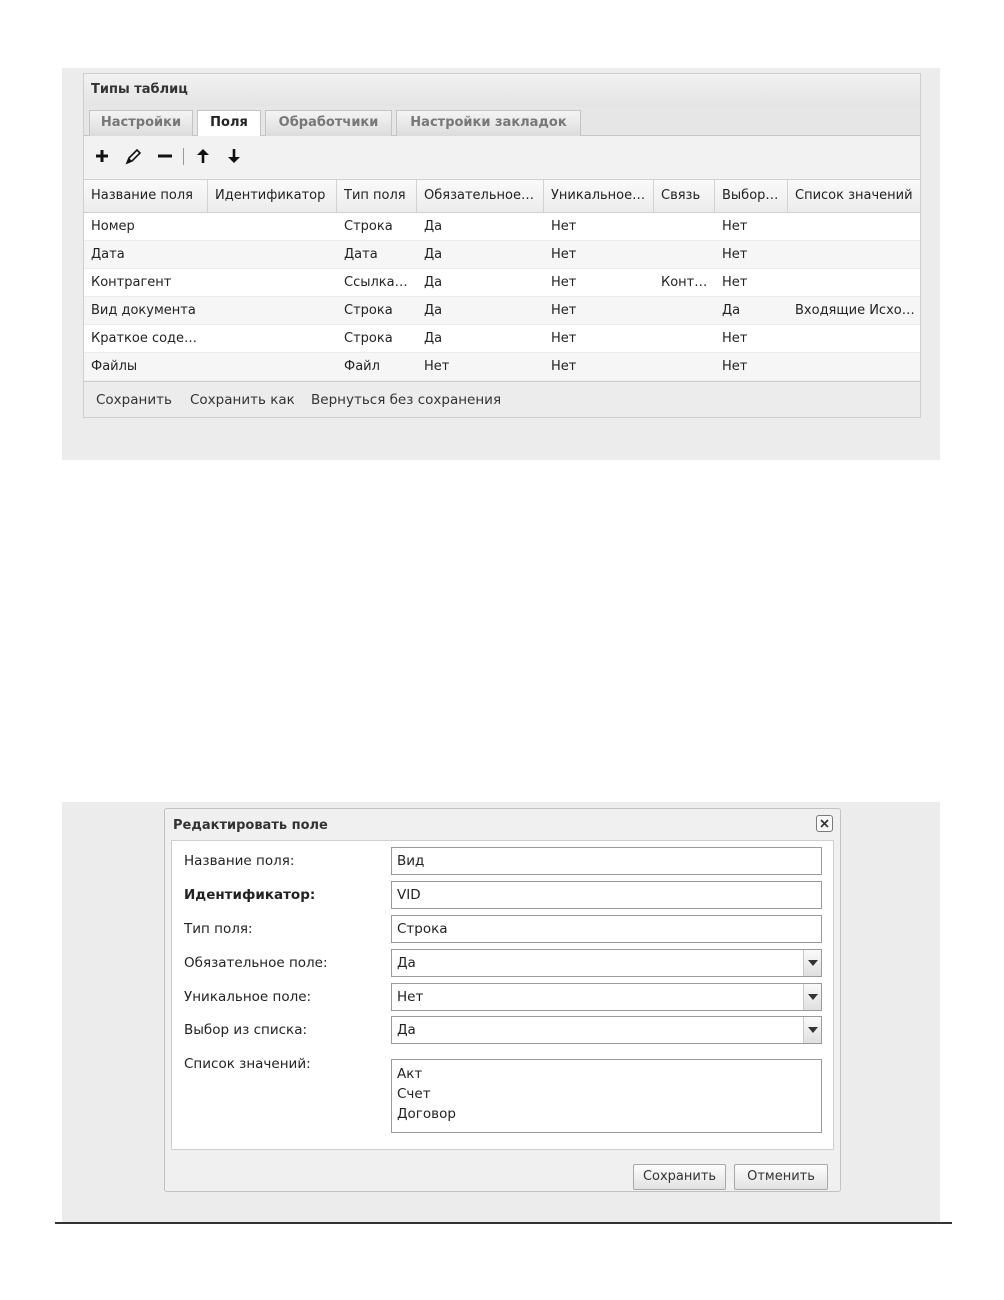  Describe the element at coordinates (362, 366) in the screenshot. I see `cell-type: Файл` at that location.